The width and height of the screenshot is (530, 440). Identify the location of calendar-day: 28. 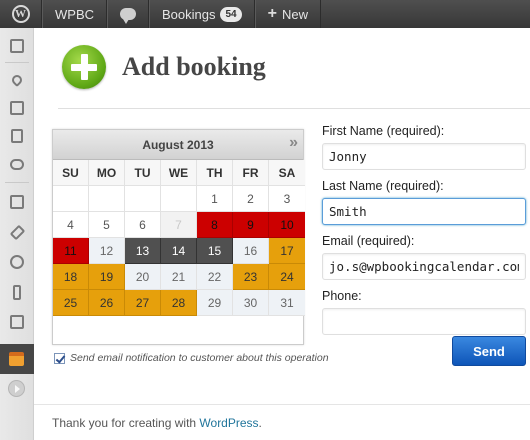
(179, 303).